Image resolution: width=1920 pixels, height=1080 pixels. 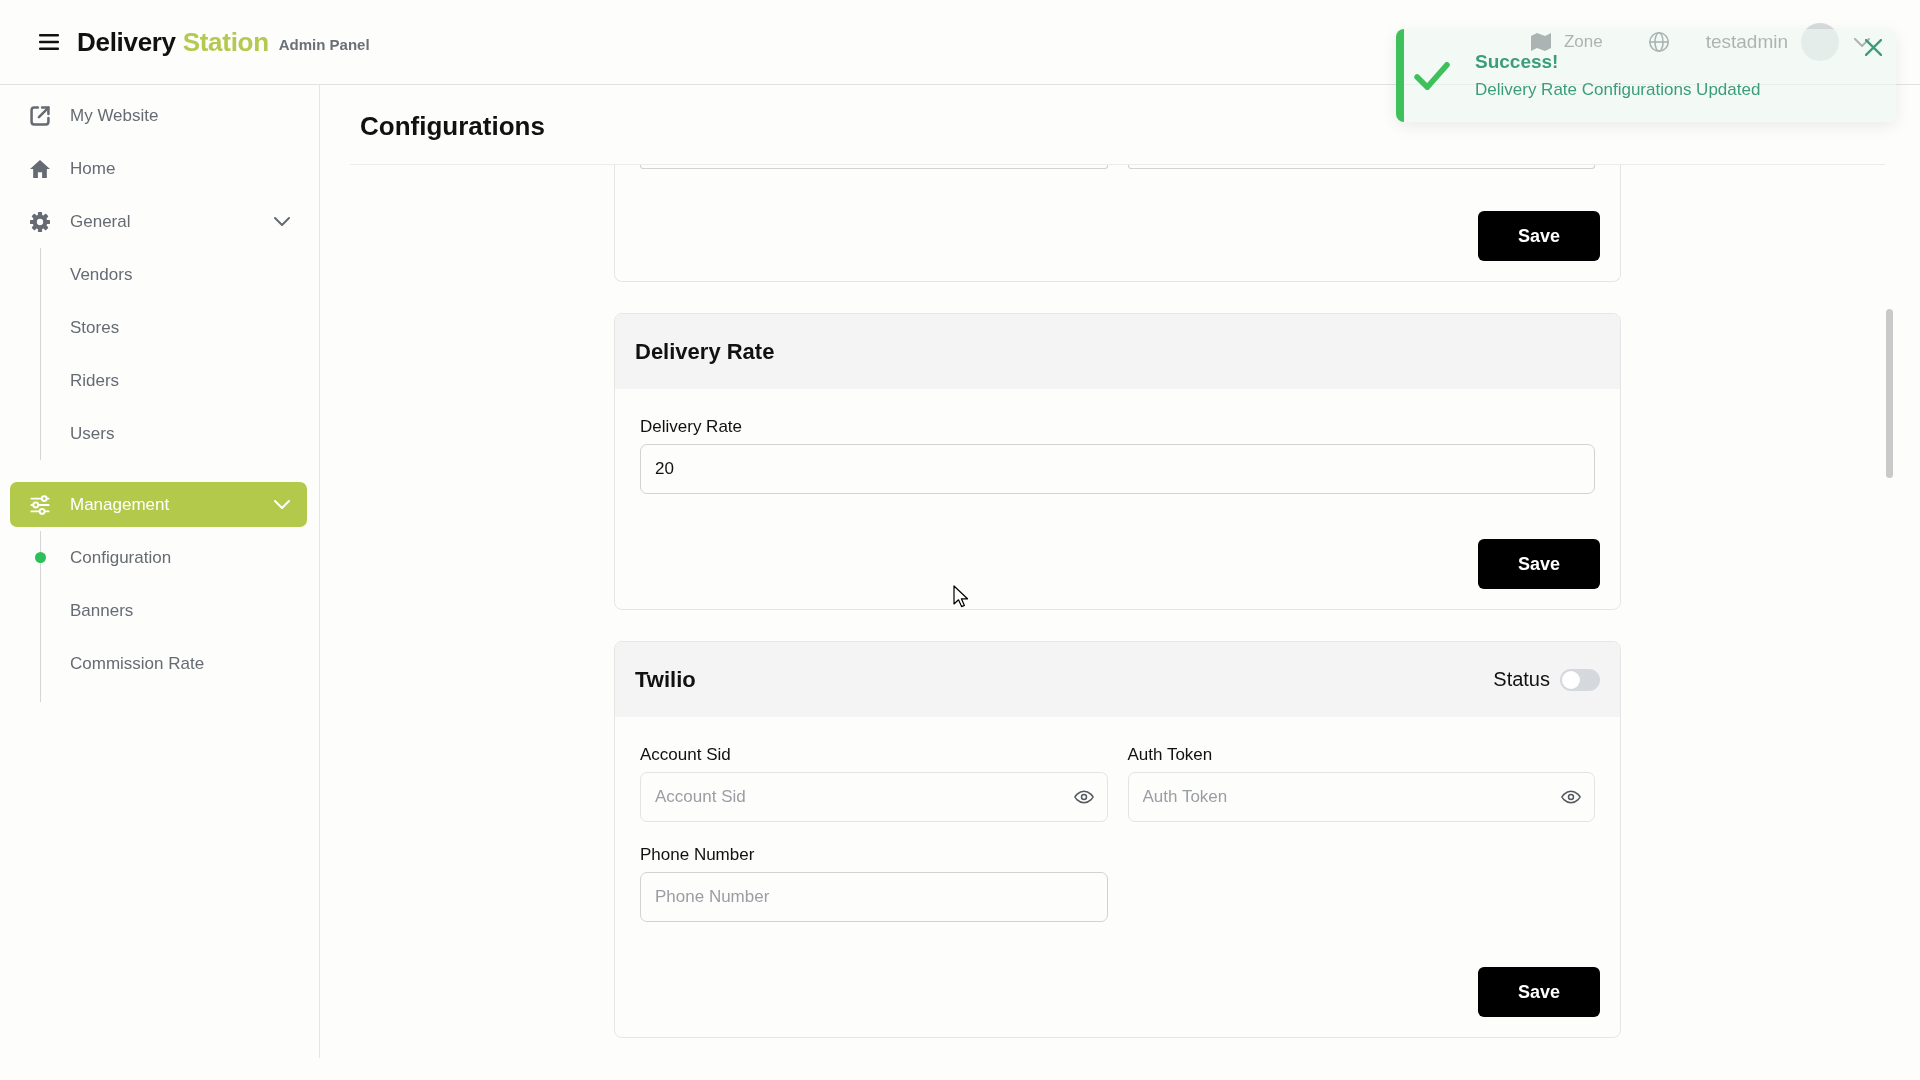 I want to click on field-label: Phone Number, so click(x=698, y=855).